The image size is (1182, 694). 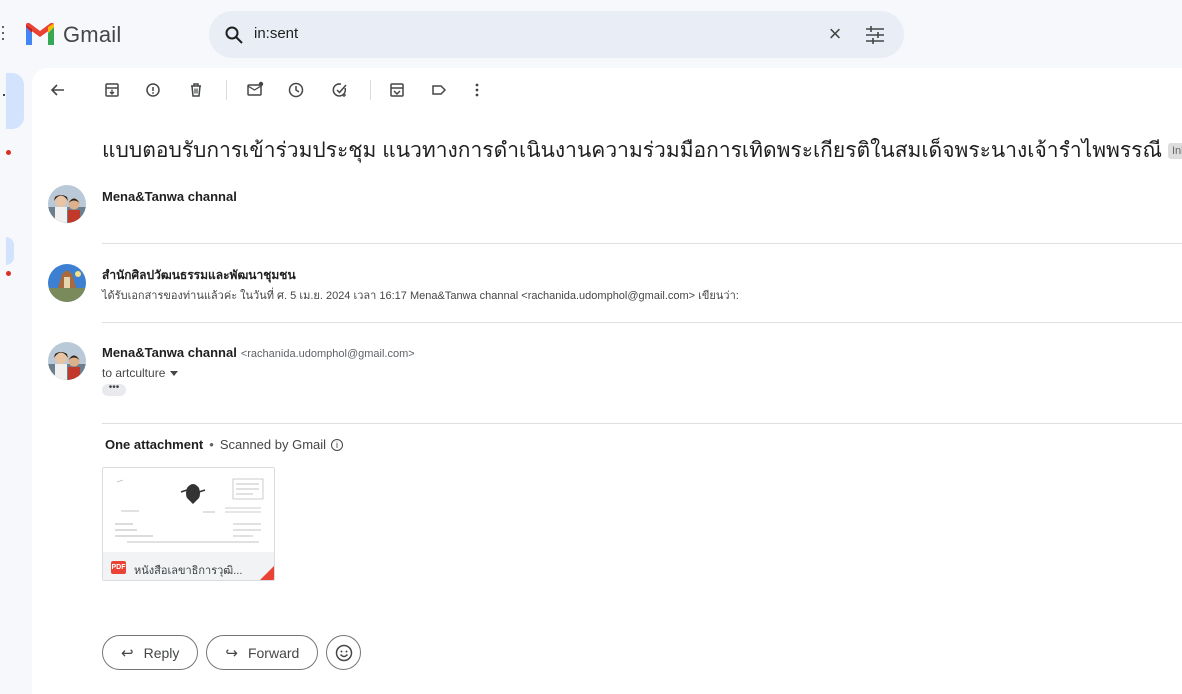 I want to click on back-arrow-icon, so click(x=58, y=90).